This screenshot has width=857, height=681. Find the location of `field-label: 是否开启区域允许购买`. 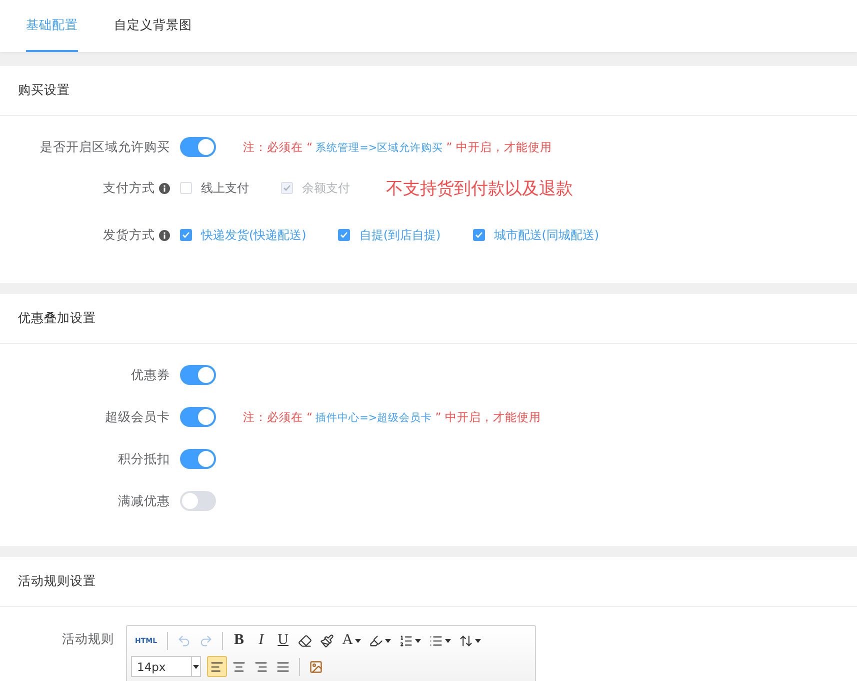

field-label: 是否开启区域允许购买 is located at coordinates (105, 147).